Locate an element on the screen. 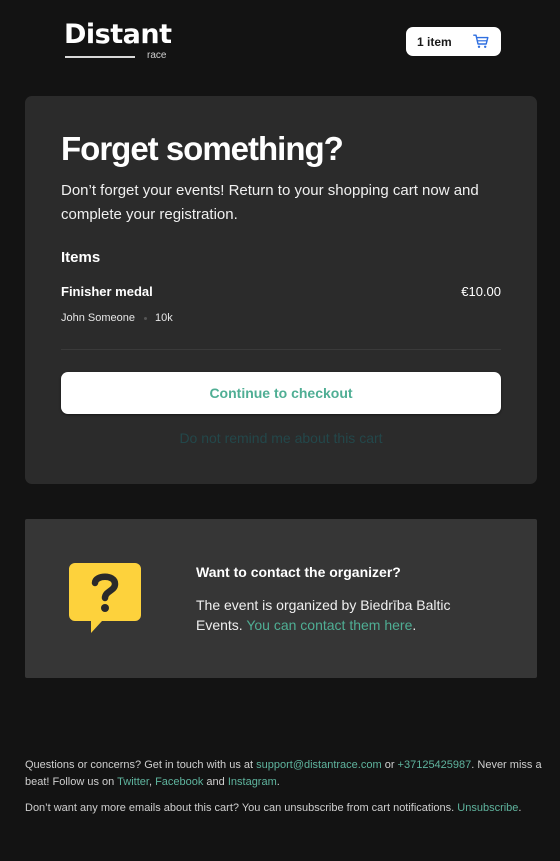 The width and height of the screenshot is (560, 861). page-title: Forget something? is located at coordinates (202, 148).